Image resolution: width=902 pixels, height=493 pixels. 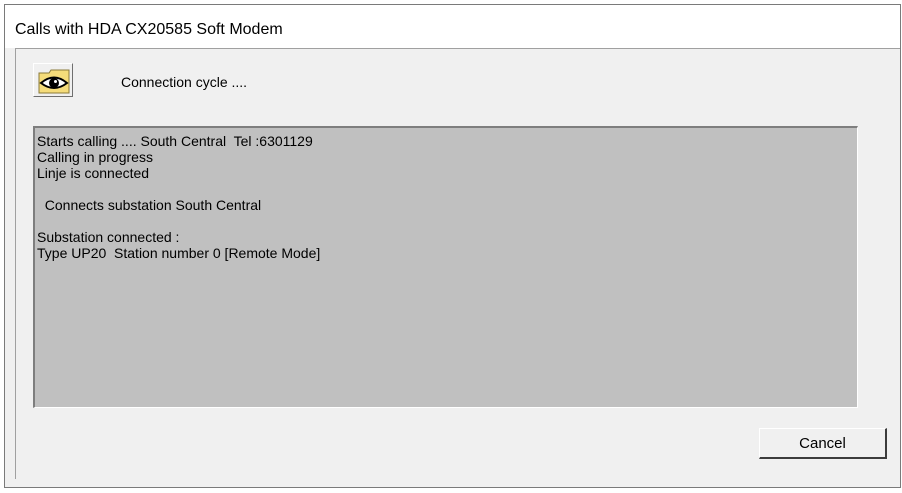 What do you see at coordinates (93, 173) in the screenshot?
I see `log-line: Linje is connected` at bounding box center [93, 173].